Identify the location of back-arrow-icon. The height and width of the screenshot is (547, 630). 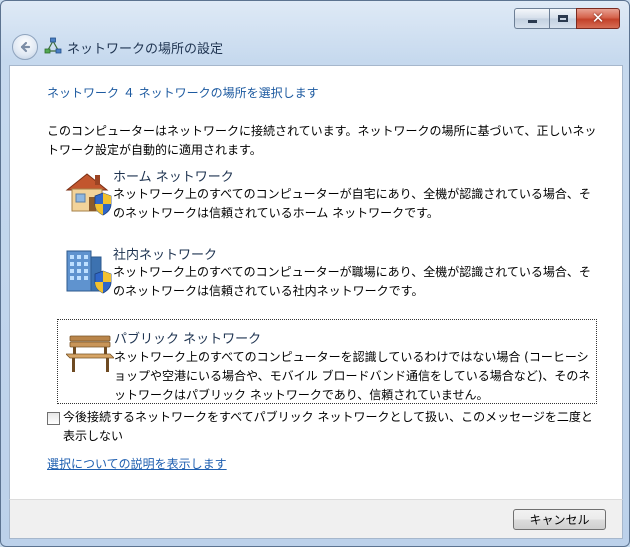
(25, 47).